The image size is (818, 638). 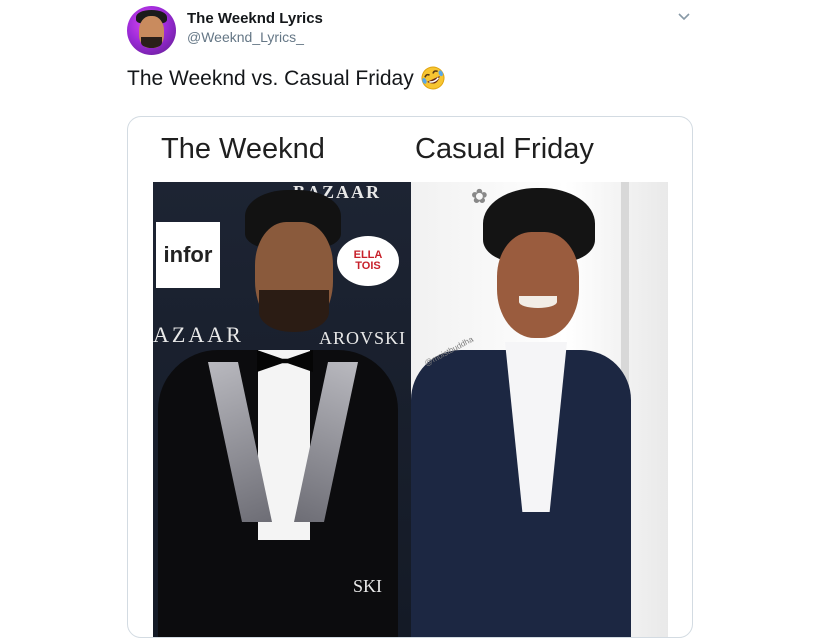 I want to click on stella-sign: ELLA TOIS, so click(x=368, y=261).